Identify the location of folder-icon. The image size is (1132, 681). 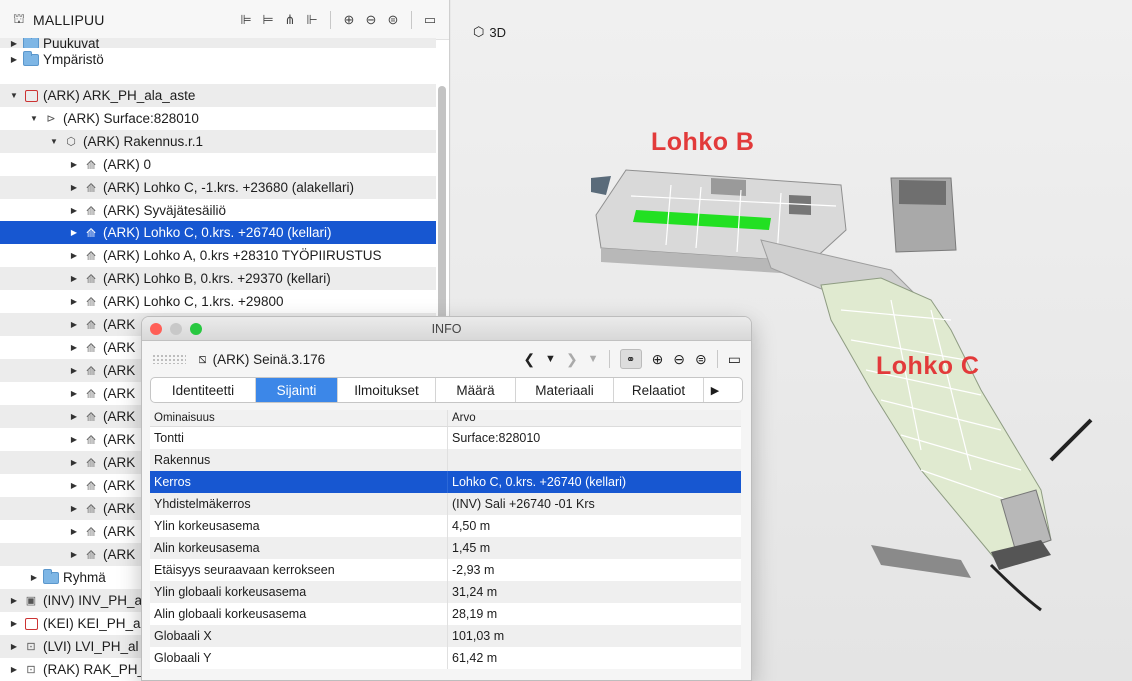
(31, 58).